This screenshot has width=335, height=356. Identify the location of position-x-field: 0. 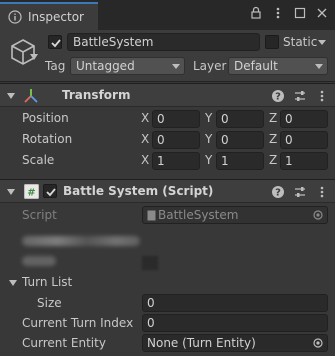
(176, 119).